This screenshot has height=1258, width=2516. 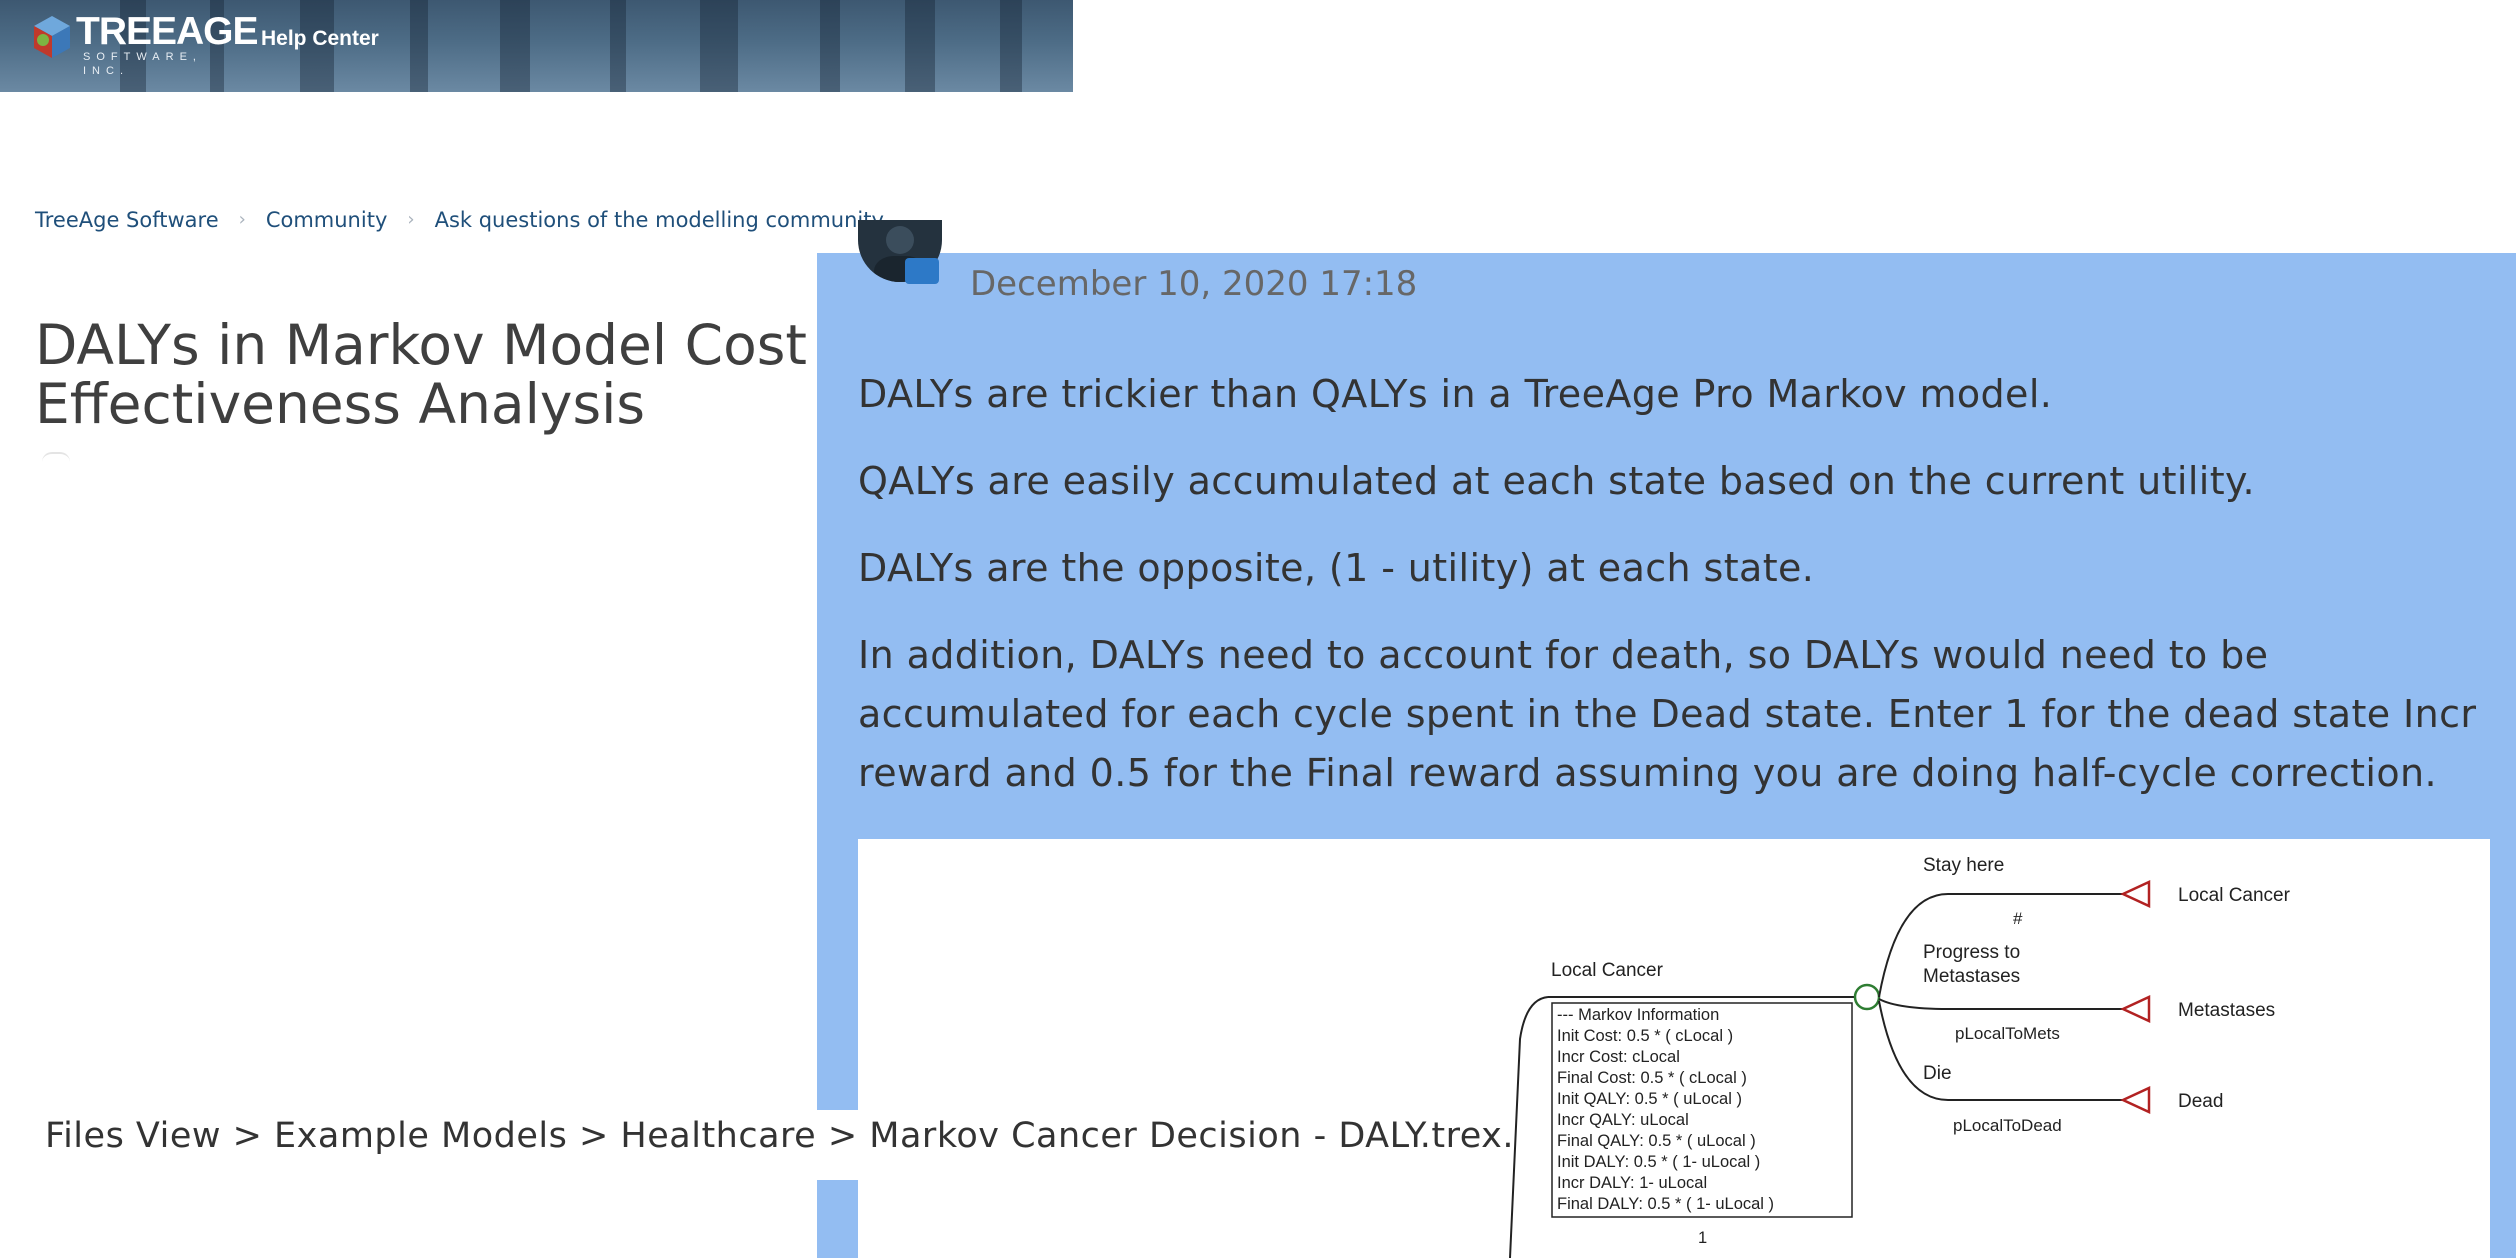 What do you see at coordinates (2200, 1101) in the screenshot?
I see `terminal-label-dead: Dead` at bounding box center [2200, 1101].